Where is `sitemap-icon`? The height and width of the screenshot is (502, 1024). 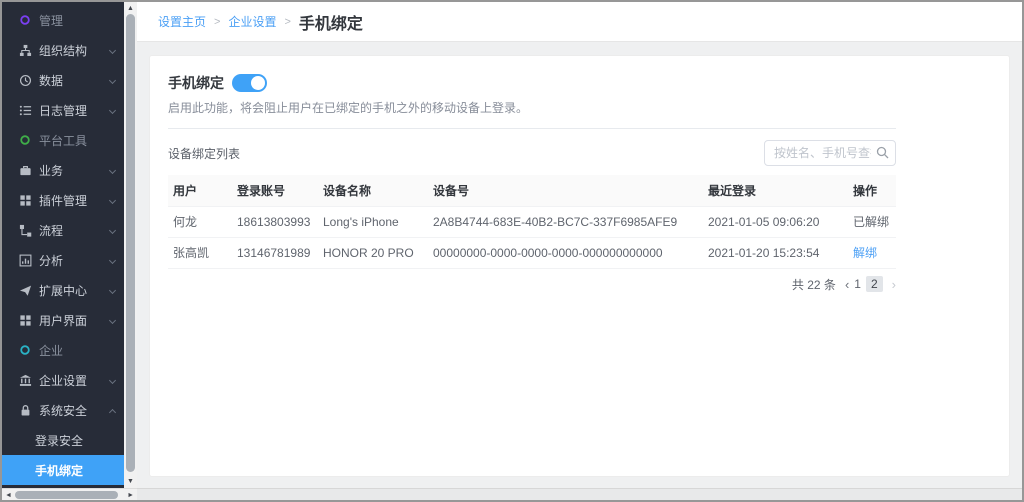 sitemap-icon is located at coordinates (25, 50).